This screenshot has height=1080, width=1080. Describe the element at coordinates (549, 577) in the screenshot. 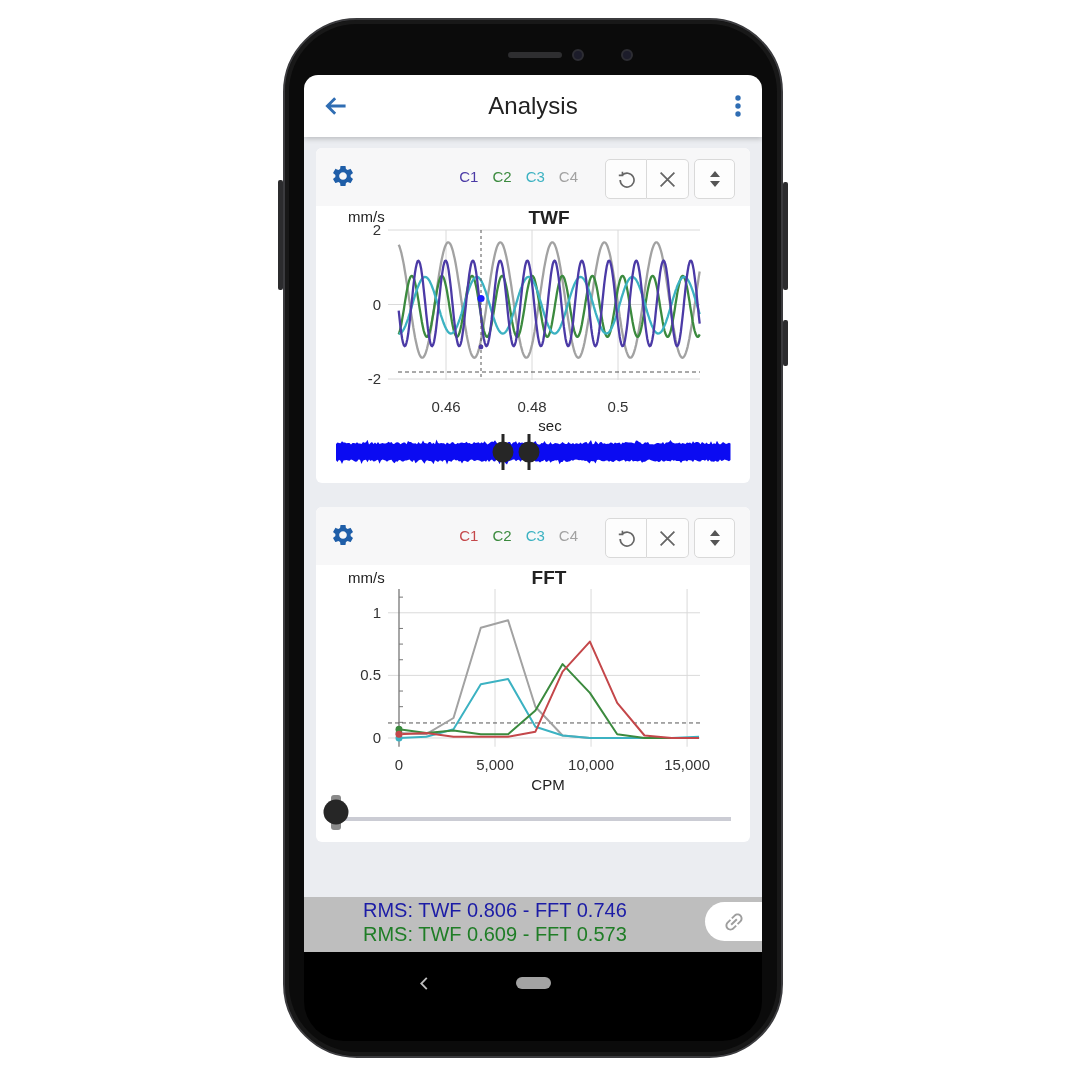

I see `chart-title: FFT` at that location.